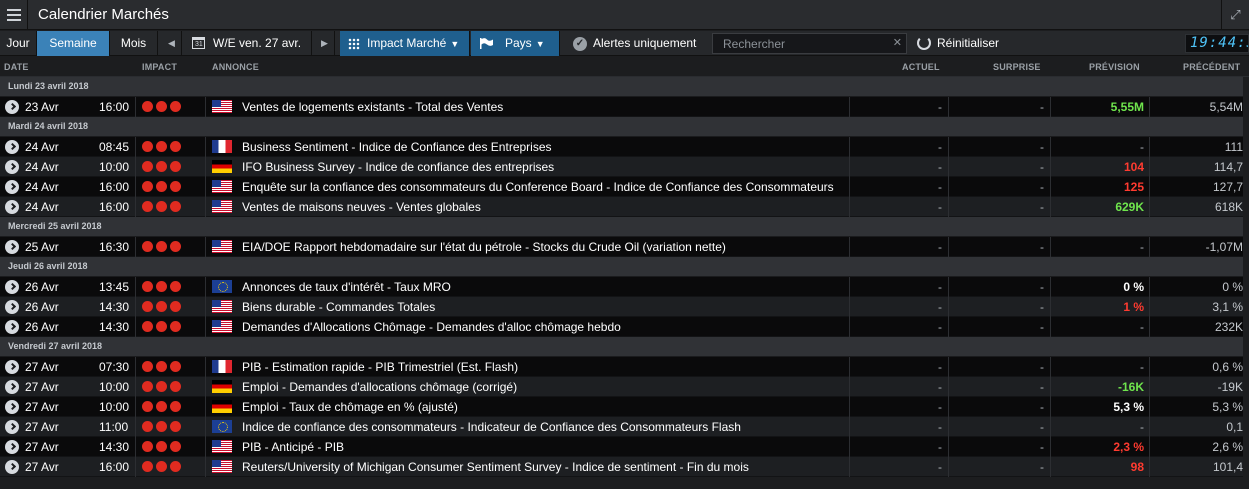  Describe the element at coordinates (222, 146) in the screenshot. I see `fr-flag-icon` at that location.